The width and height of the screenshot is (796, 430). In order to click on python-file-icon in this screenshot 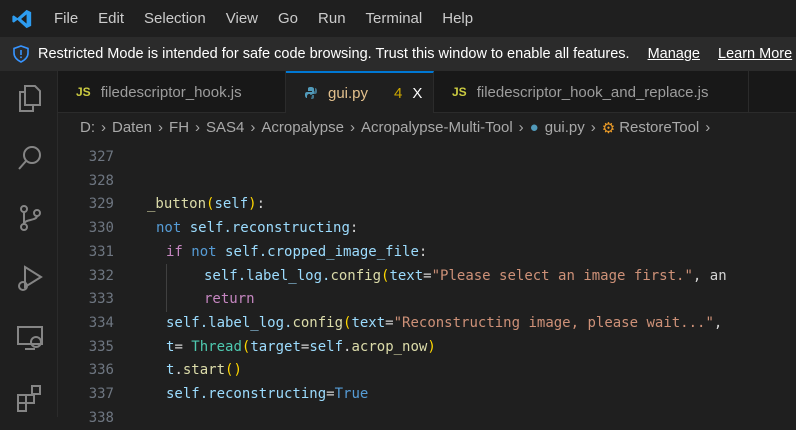, I will do `click(311, 93)`.